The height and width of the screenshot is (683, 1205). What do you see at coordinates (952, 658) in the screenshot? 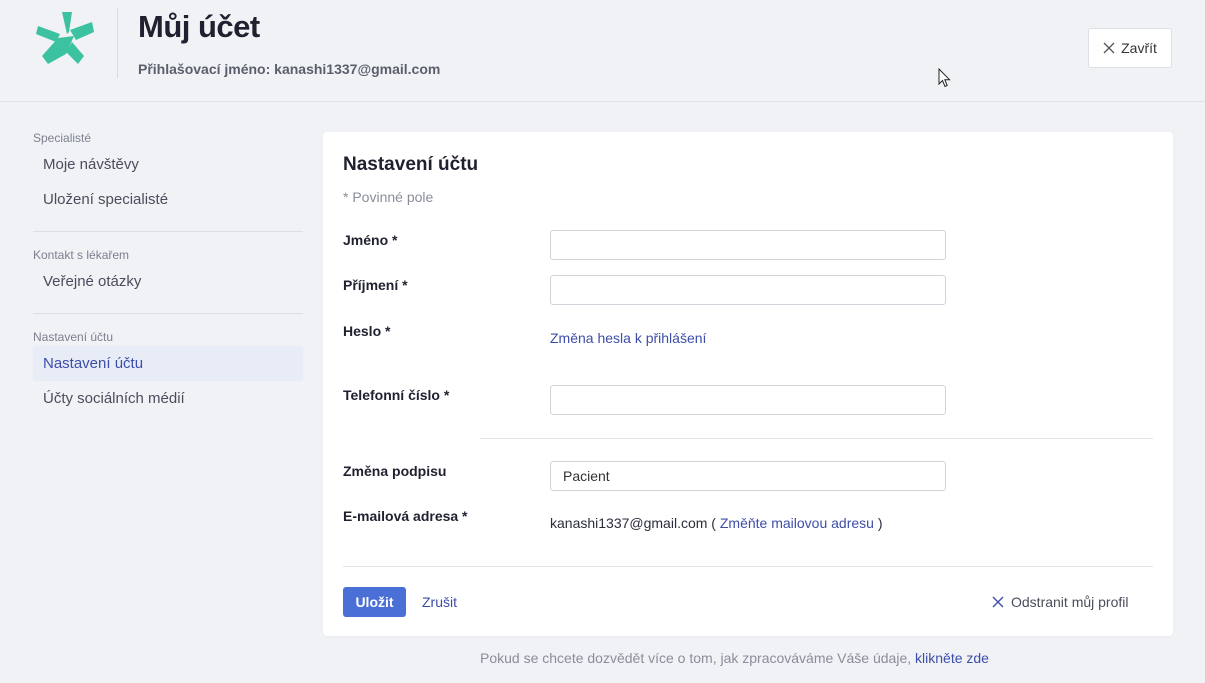
I see `privacy-link: klikněte zde` at bounding box center [952, 658].